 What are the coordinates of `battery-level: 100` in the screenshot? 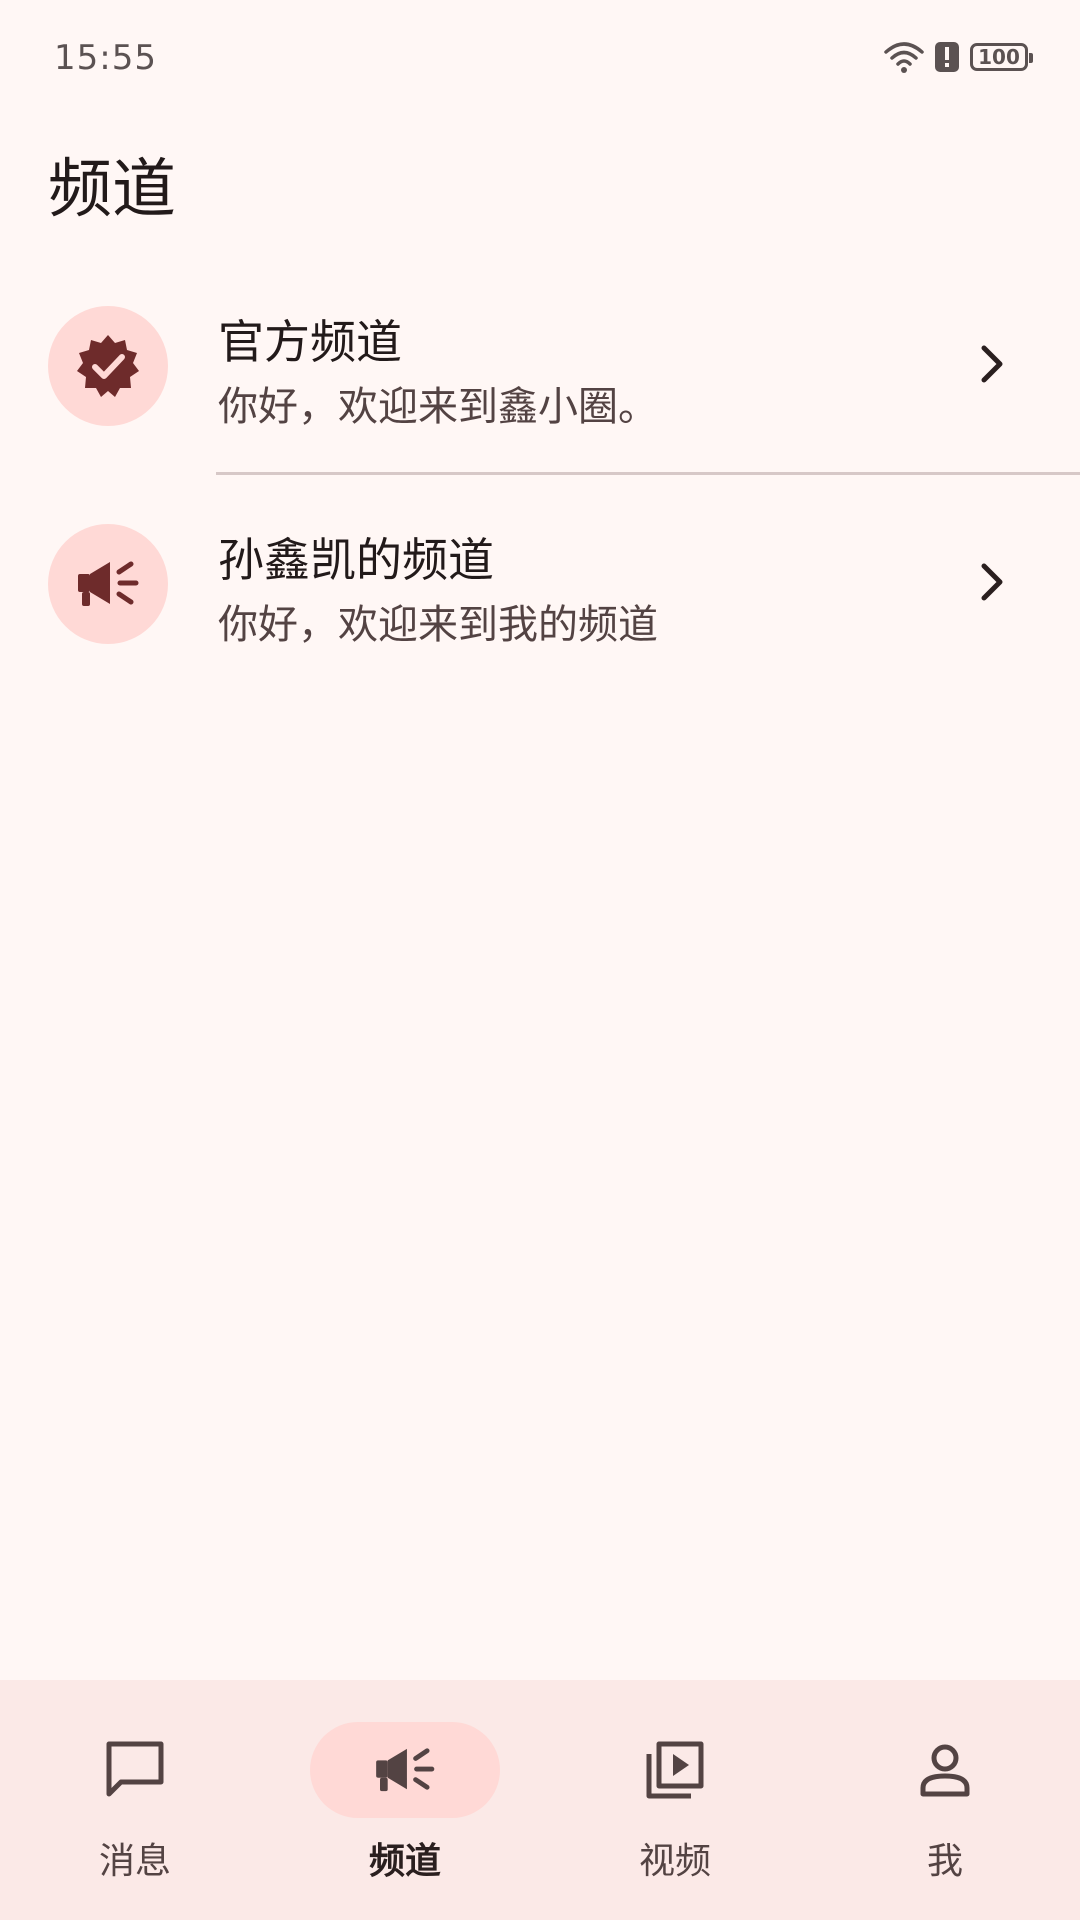 It's located at (999, 57).